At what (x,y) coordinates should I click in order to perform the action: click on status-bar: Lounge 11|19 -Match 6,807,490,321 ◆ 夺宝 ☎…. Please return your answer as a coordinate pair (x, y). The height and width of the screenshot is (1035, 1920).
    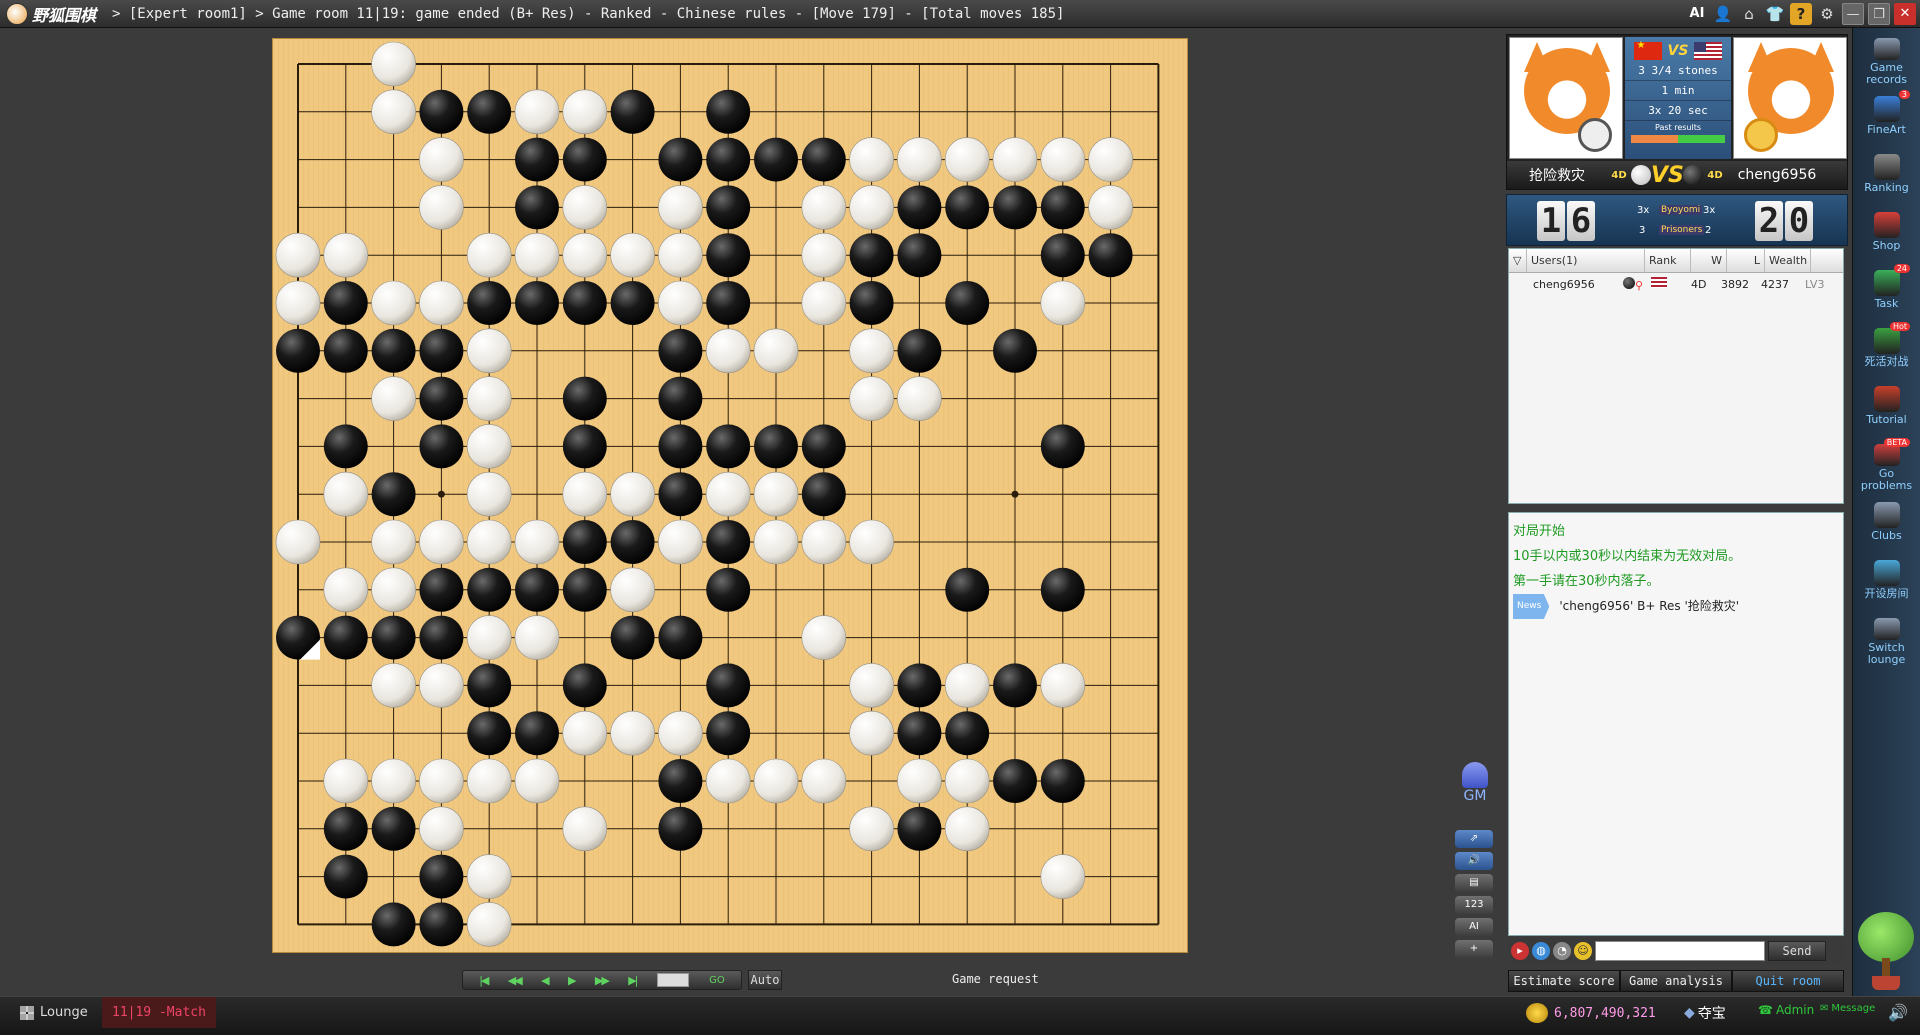
    Looking at the image, I should click on (960, 1015).